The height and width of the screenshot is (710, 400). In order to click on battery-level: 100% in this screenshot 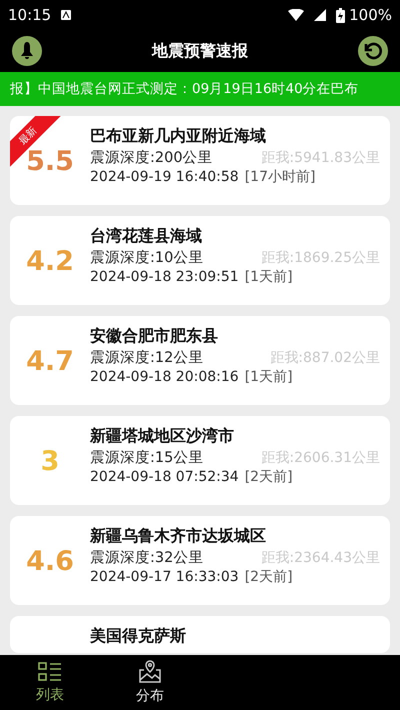, I will do `click(370, 15)`.